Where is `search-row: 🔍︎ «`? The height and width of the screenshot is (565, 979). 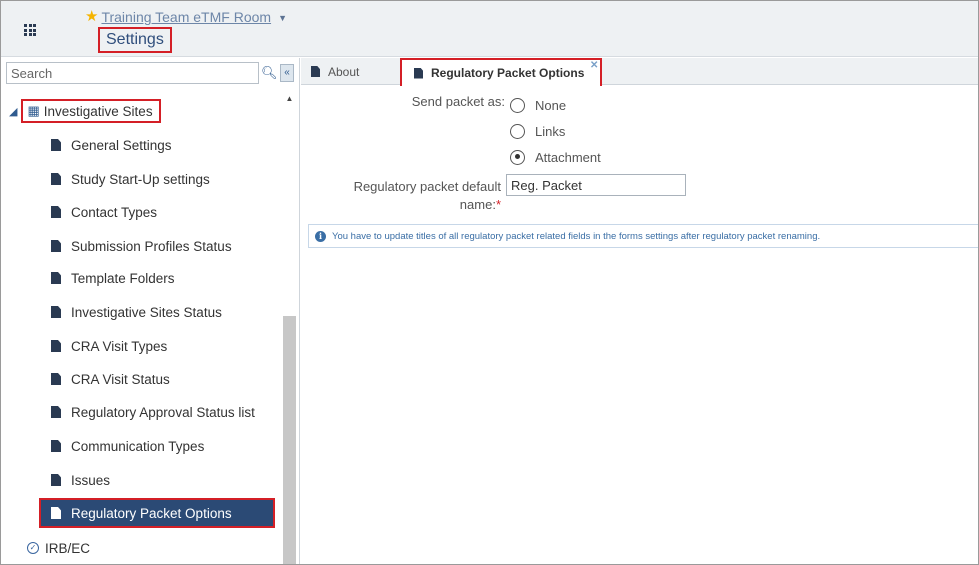
search-row: 🔍︎ « is located at coordinates (151, 73).